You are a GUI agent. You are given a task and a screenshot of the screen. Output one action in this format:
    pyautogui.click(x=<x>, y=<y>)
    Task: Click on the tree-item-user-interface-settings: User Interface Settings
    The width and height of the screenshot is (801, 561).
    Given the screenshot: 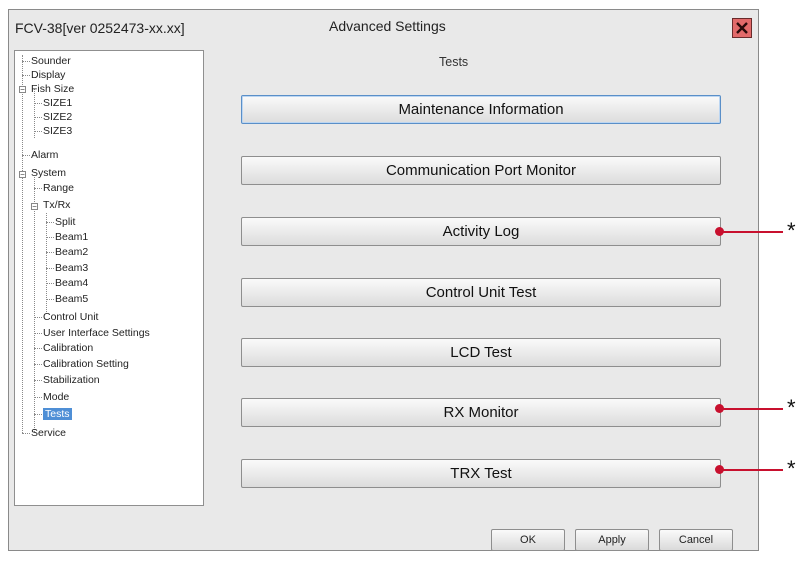 What is the action you would take?
    pyautogui.click(x=96, y=333)
    